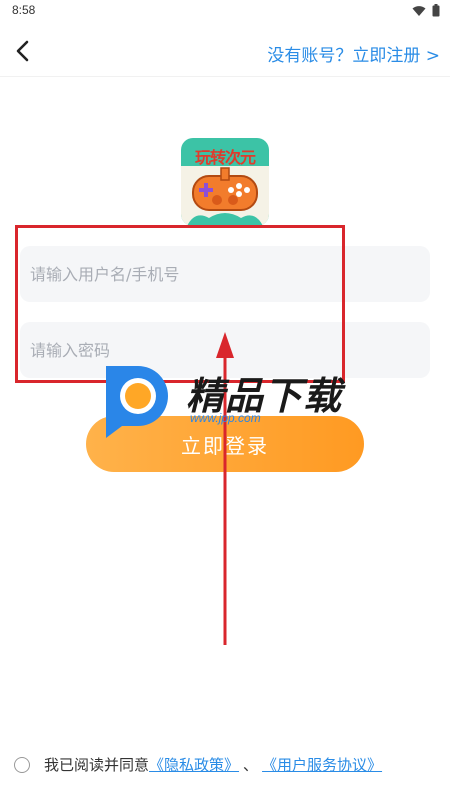 This screenshot has width=450, height=800. I want to click on status-time: 8:58, so click(24, 10).